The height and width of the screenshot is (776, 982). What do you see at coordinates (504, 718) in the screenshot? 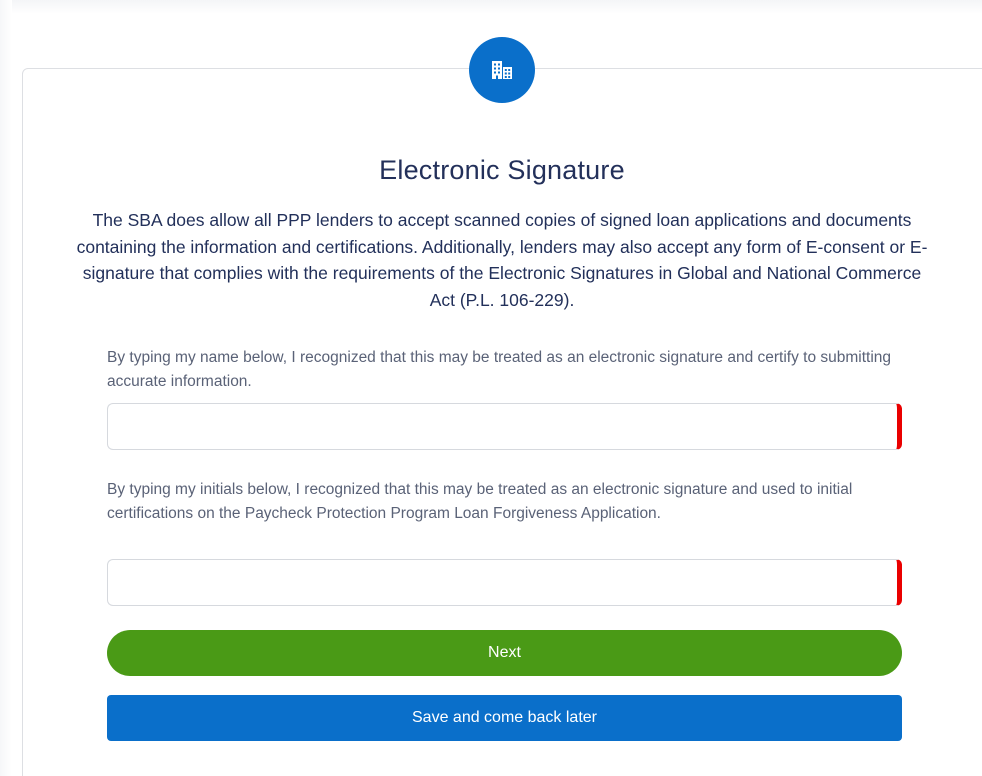
I see `save-and-come-back-later-button: Save and come back later` at bounding box center [504, 718].